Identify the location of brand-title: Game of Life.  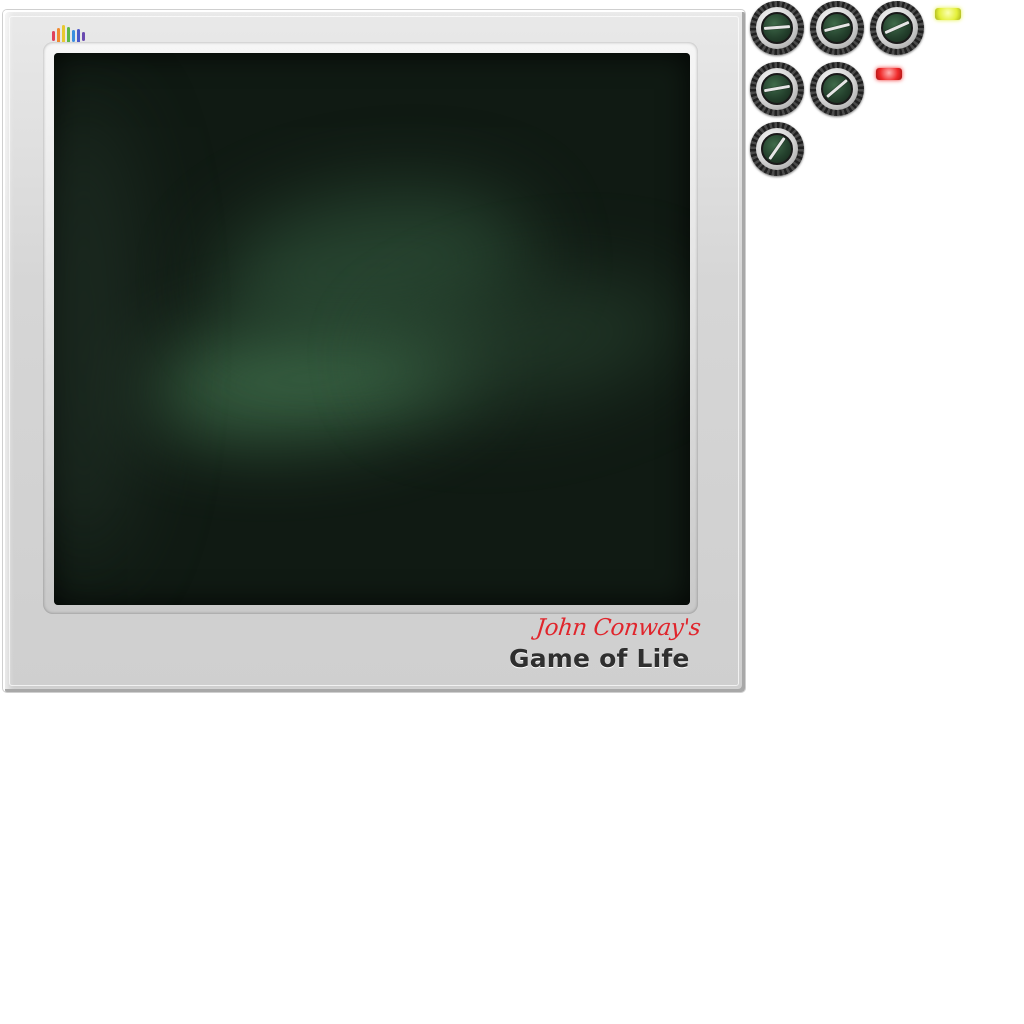
(599, 658).